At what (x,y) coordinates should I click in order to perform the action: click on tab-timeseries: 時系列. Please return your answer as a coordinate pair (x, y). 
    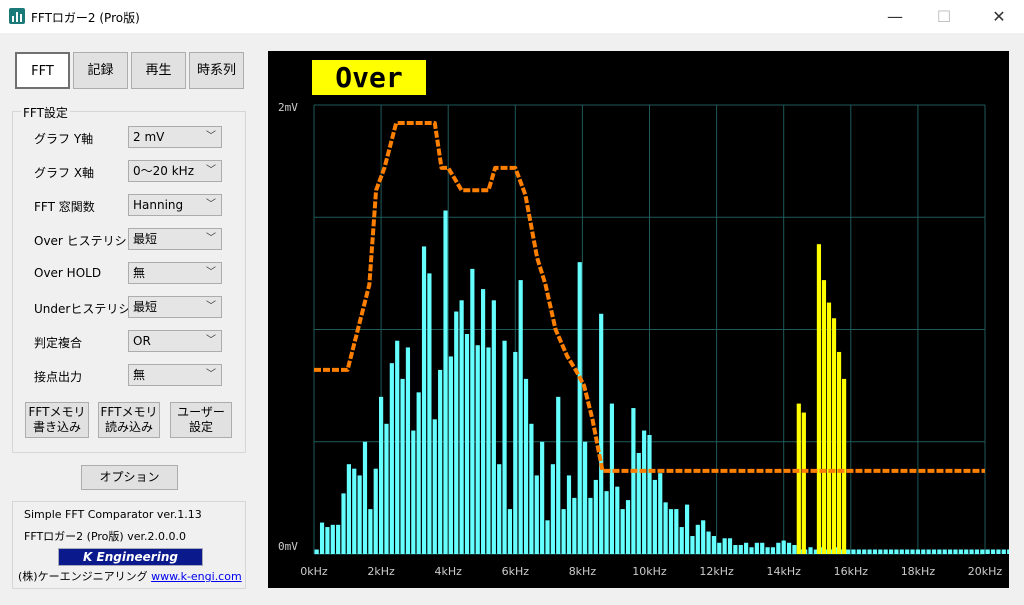
    Looking at the image, I should click on (216, 70).